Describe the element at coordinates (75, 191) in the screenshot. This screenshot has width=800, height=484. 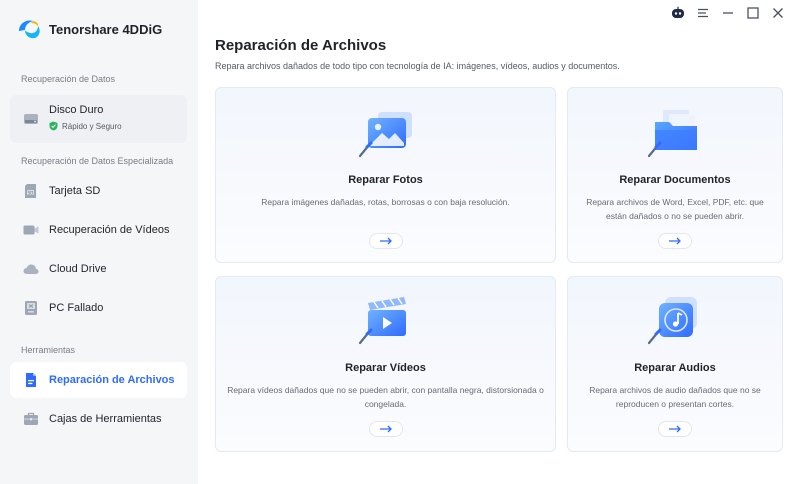
I see `sidebar-item-label: Tarjeta SD` at that location.